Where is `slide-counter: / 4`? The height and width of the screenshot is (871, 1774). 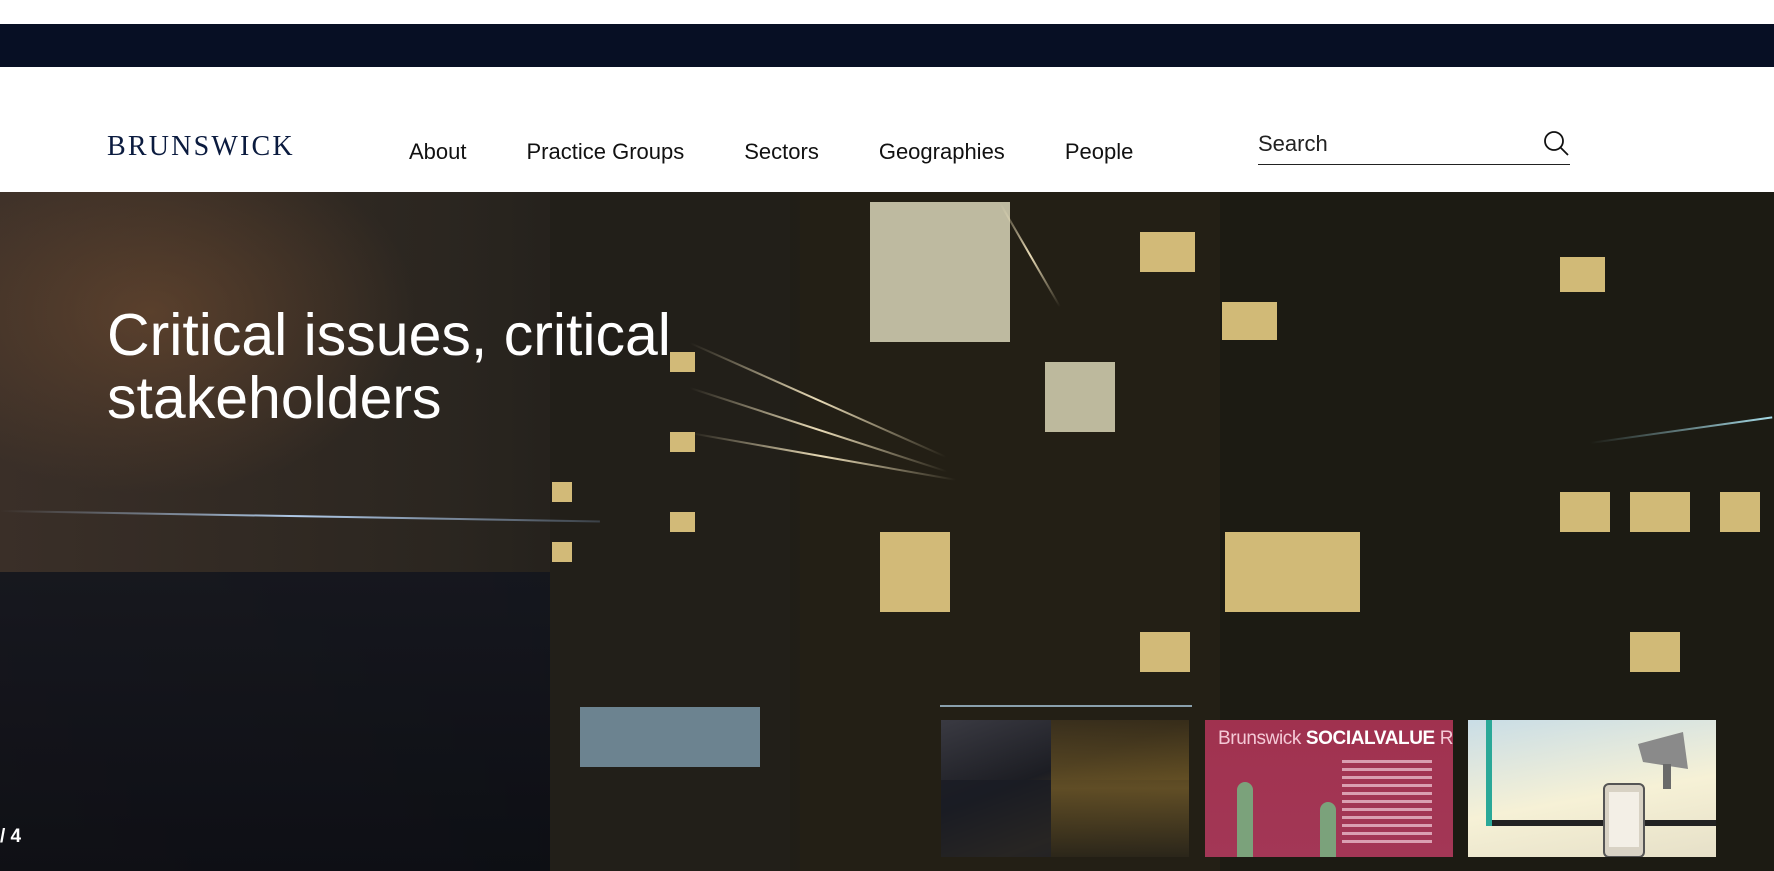 slide-counter: / 4 is located at coordinates (11, 836).